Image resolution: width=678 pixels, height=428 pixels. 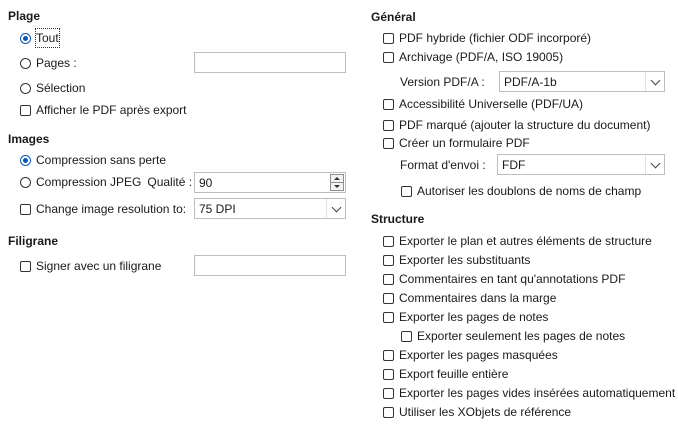 What do you see at coordinates (406, 191) in the screenshot?
I see `allow-duplicate-names-box` at bounding box center [406, 191].